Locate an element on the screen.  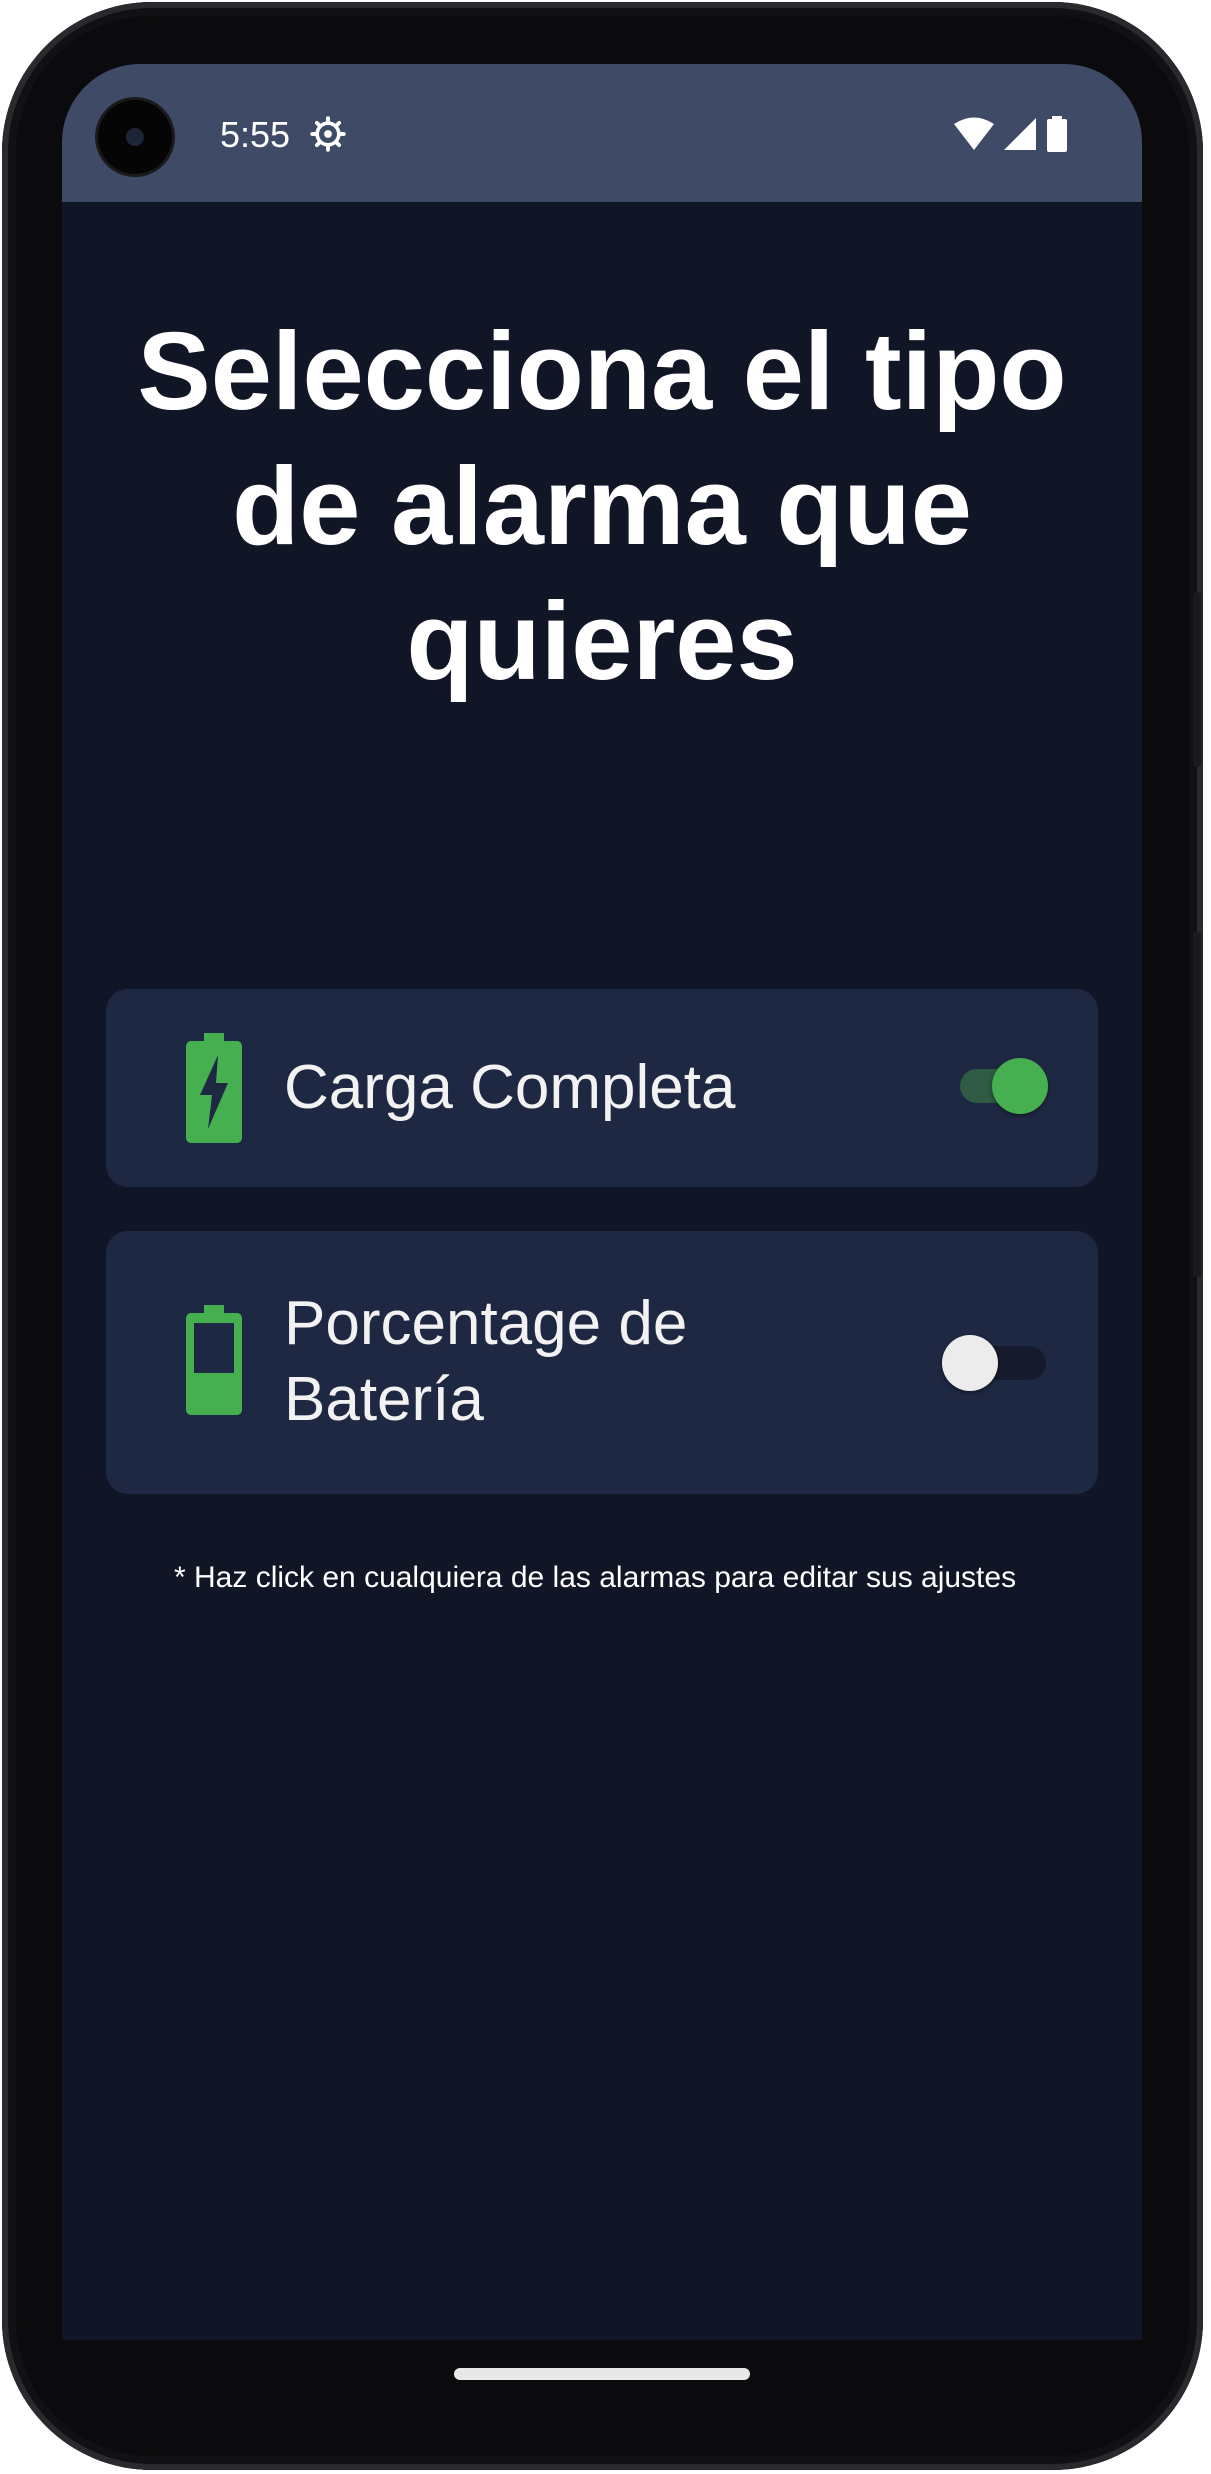
alarm-card-battery-percentage: Porcentage de Batería is located at coordinates (602, 1362).